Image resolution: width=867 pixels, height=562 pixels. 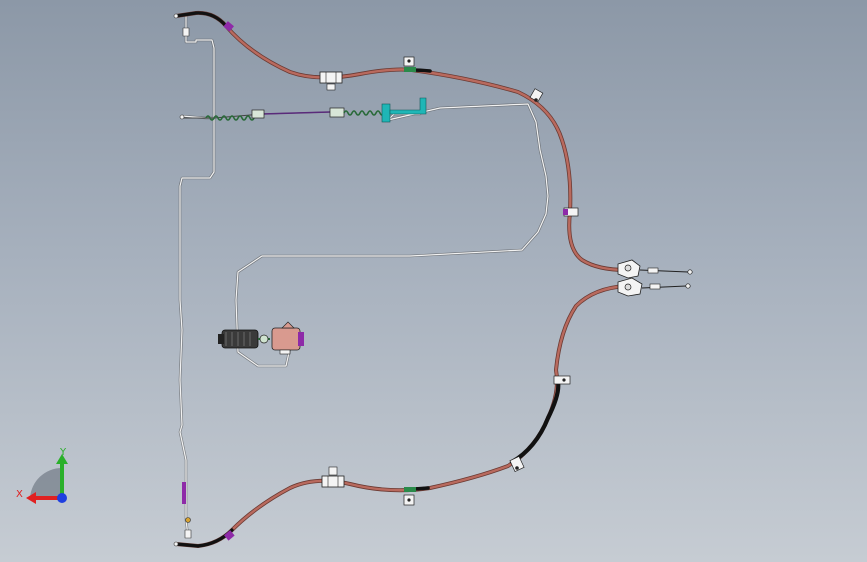 What do you see at coordinates (258, 114) in the screenshot?
I see `hose-nut-left` at bounding box center [258, 114].